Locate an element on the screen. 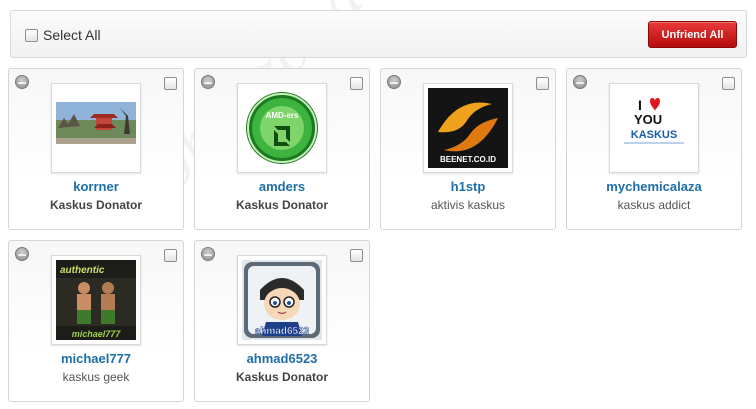  beenet-logo-image: BEENET.CO.ID is located at coordinates (468, 128).